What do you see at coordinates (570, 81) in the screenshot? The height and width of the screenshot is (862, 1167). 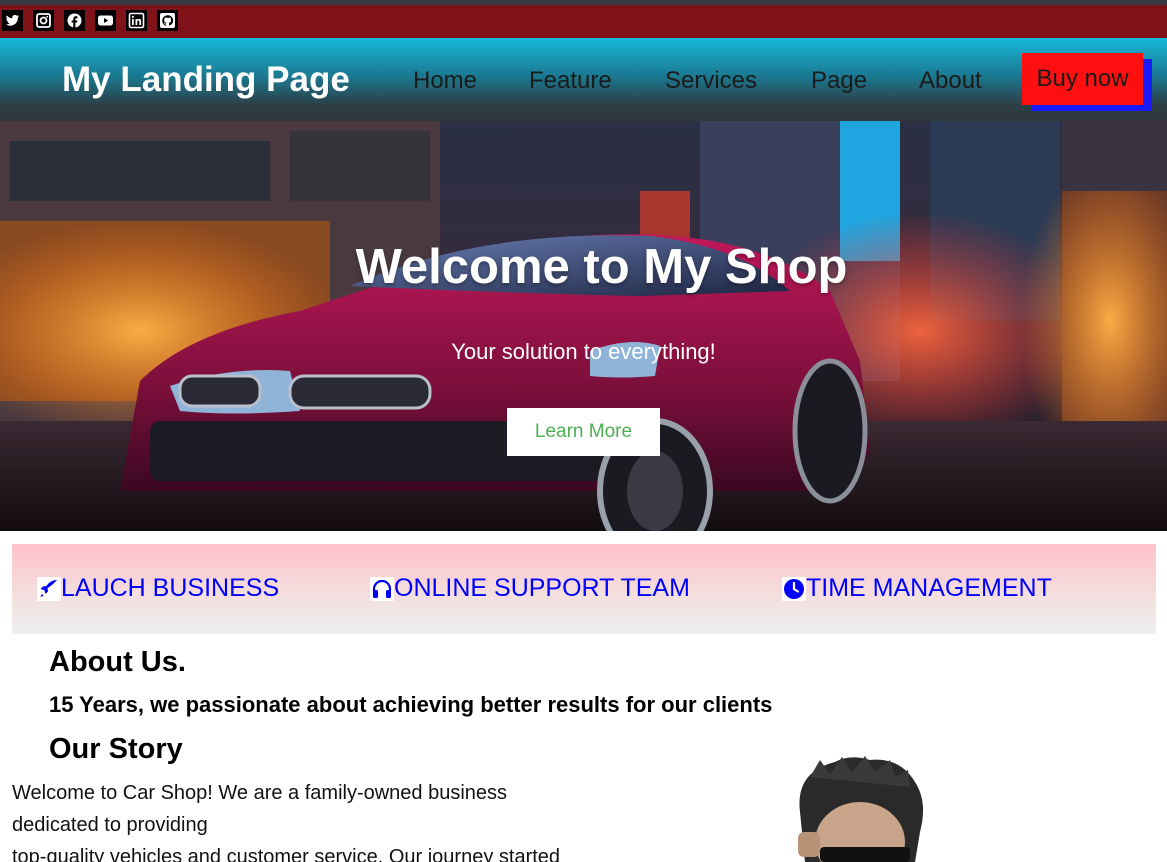 I see `nav-link-feature: Feature` at bounding box center [570, 81].